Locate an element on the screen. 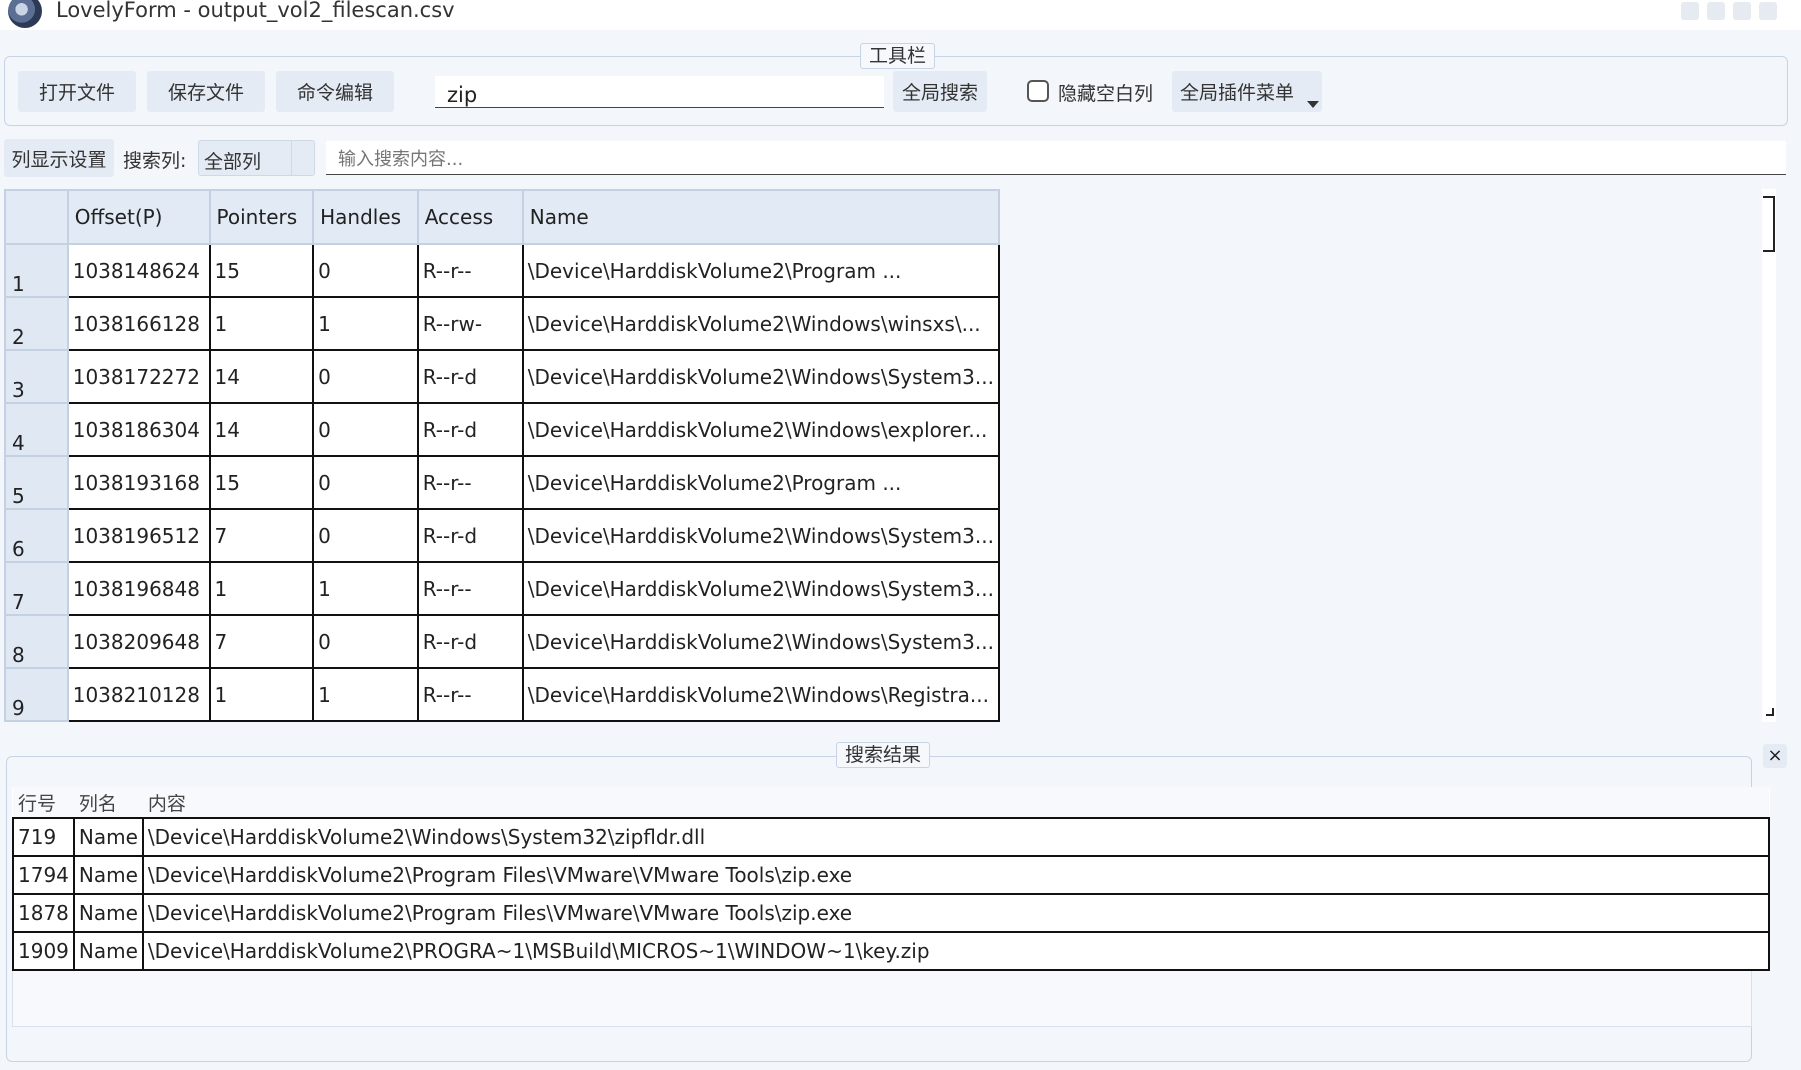 The height and width of the screenshot is (1070, 1801). column-header: Pointers is located at coordinates (261, 217).